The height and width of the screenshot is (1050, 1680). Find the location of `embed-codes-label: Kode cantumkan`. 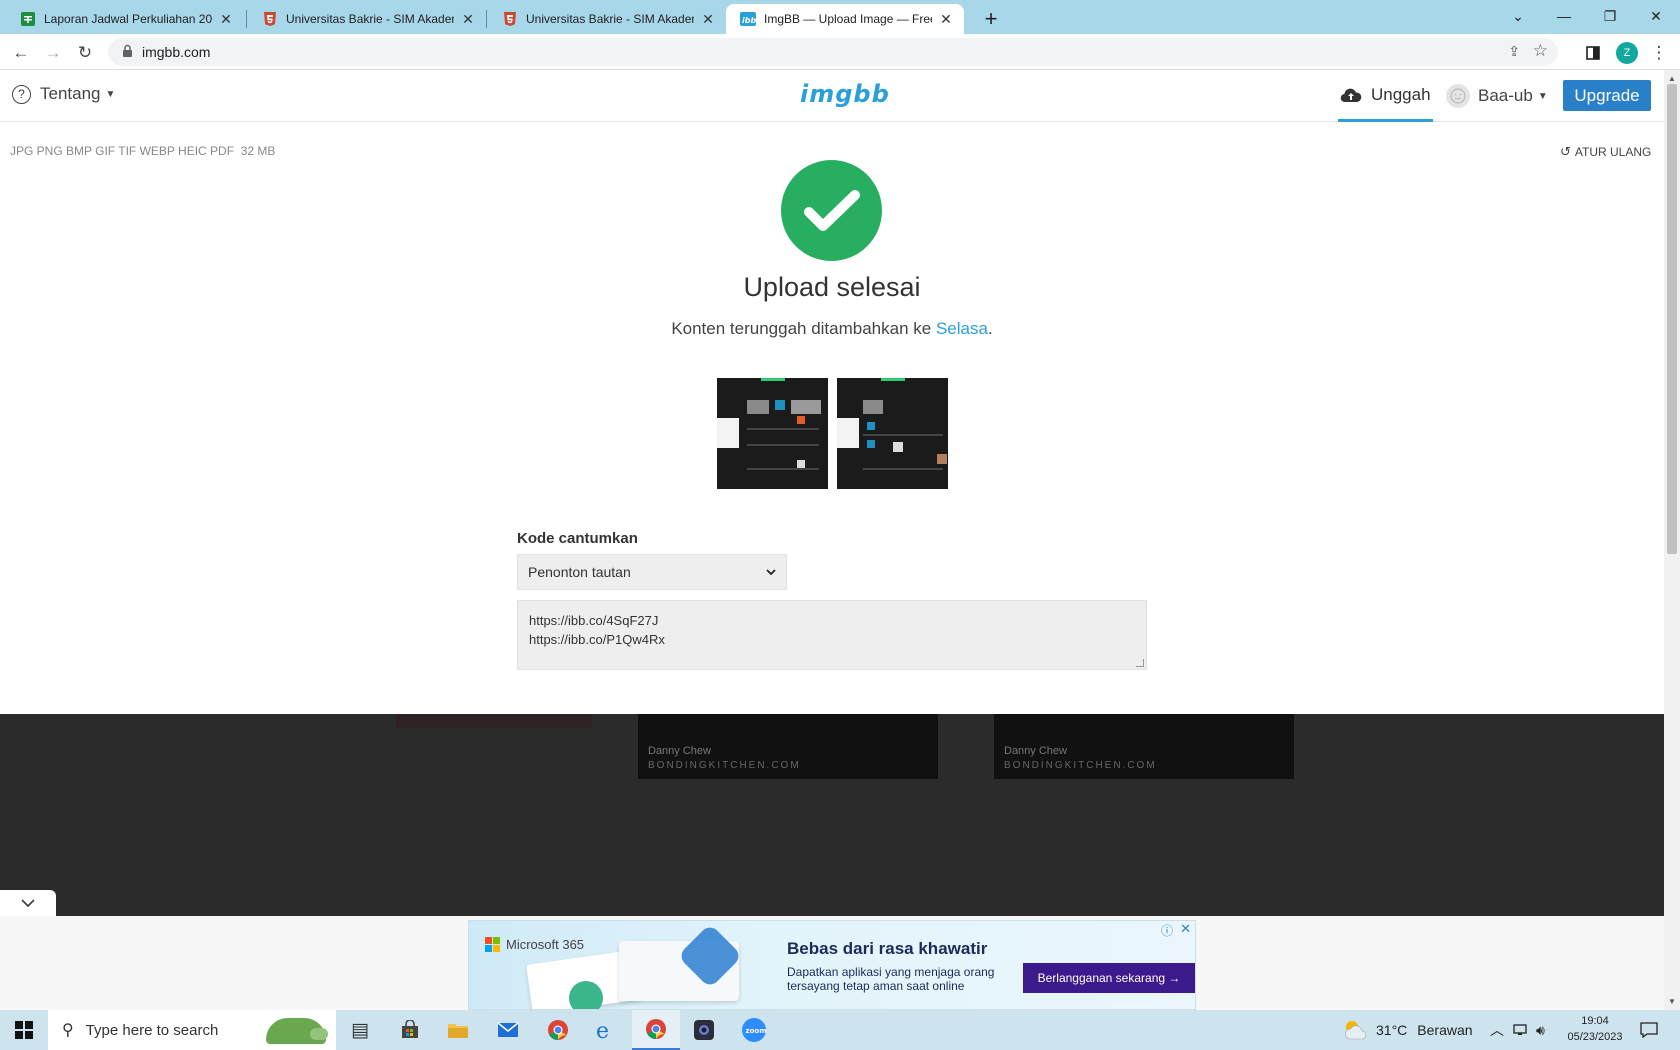

embed-codes-label: Kode cantumkan is located at coordinates (577, 538).